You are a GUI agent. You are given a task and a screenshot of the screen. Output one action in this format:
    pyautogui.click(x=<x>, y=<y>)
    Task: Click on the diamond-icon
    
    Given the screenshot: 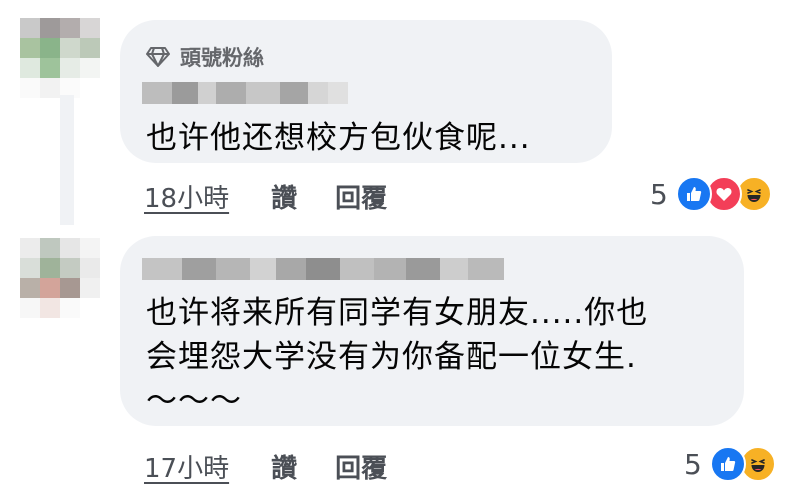 What is the action you would take?
    pyautogui.click(x=158, y=57)
    